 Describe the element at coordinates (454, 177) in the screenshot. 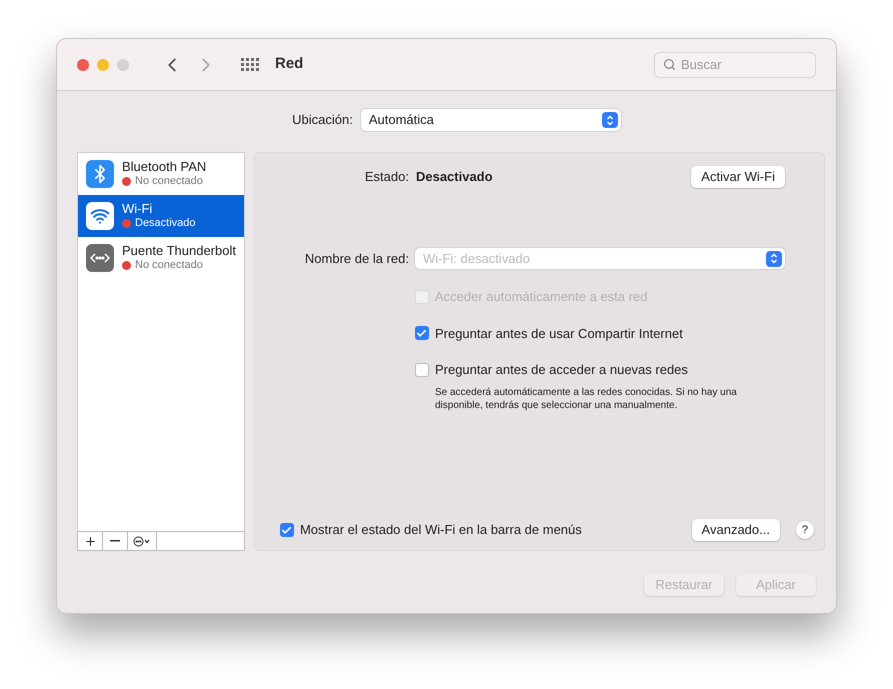

I see `status-value: Desactivado` at that location.